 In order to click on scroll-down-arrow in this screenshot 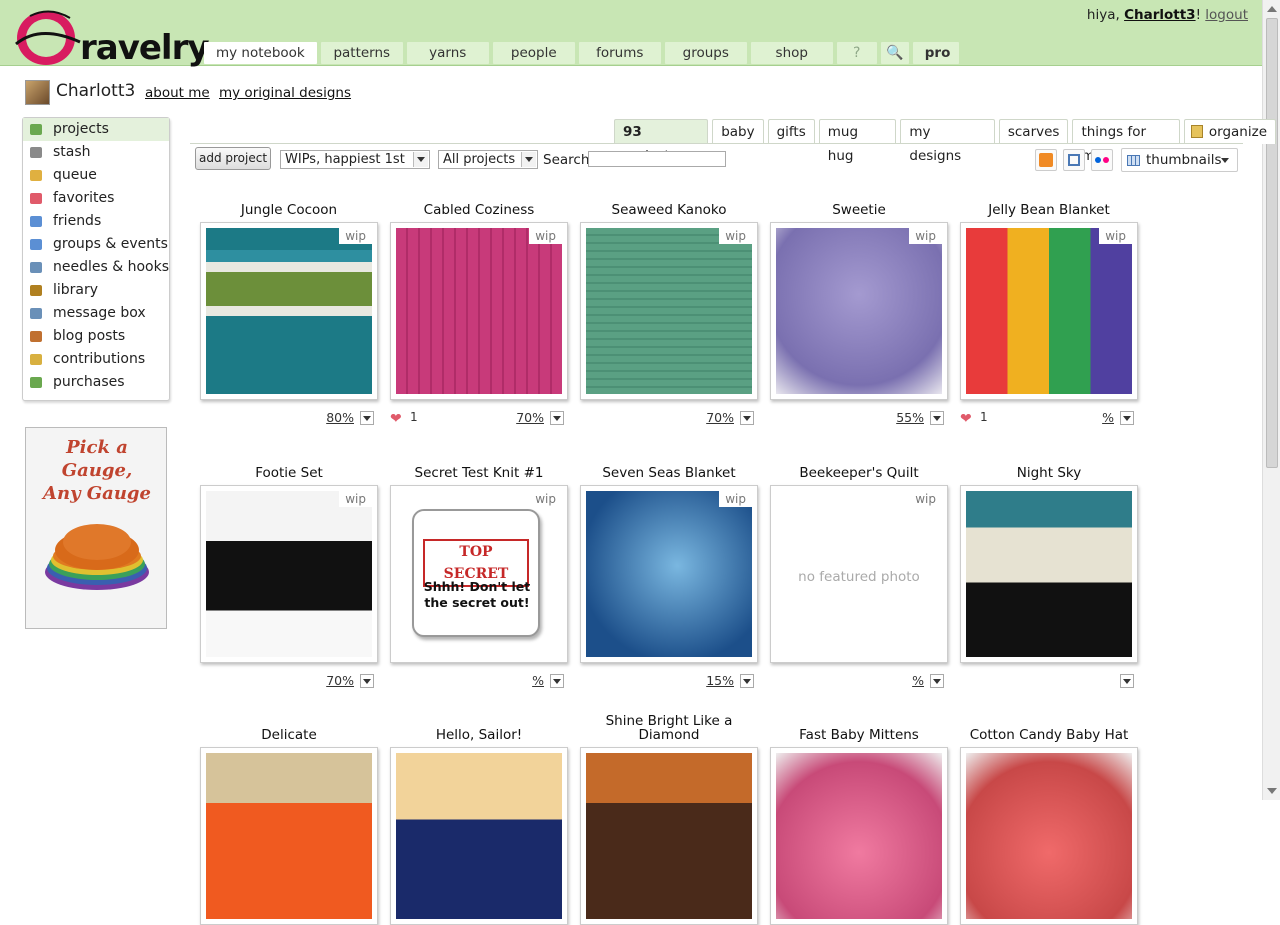, I will do `click(1272, 791)`.